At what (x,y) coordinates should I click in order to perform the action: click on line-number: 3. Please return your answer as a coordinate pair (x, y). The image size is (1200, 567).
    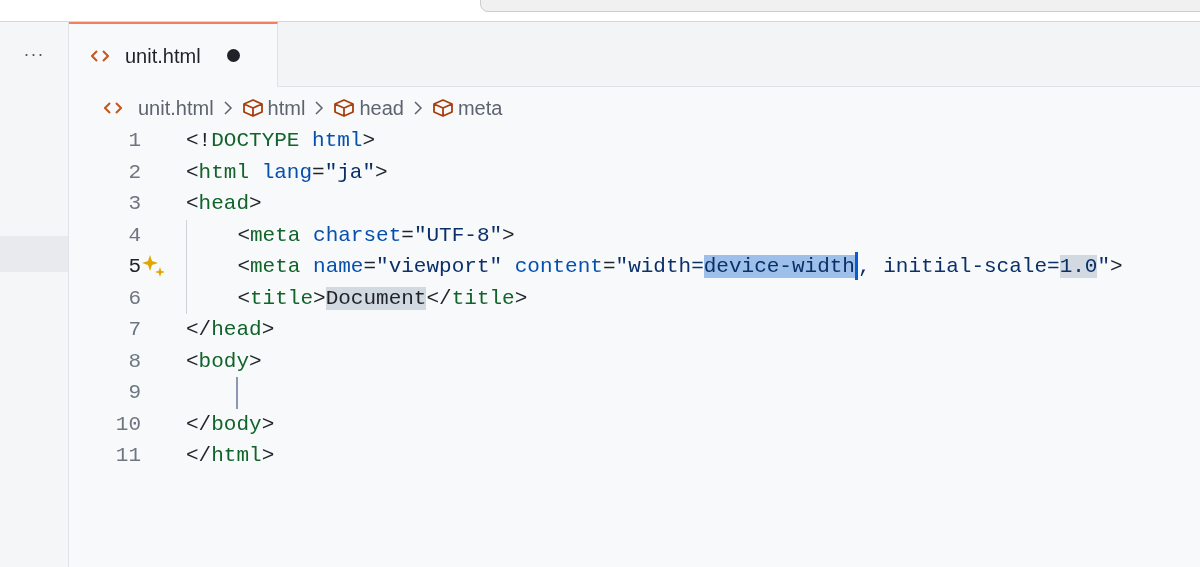
    Looking at the image, I should click on (134, 204).